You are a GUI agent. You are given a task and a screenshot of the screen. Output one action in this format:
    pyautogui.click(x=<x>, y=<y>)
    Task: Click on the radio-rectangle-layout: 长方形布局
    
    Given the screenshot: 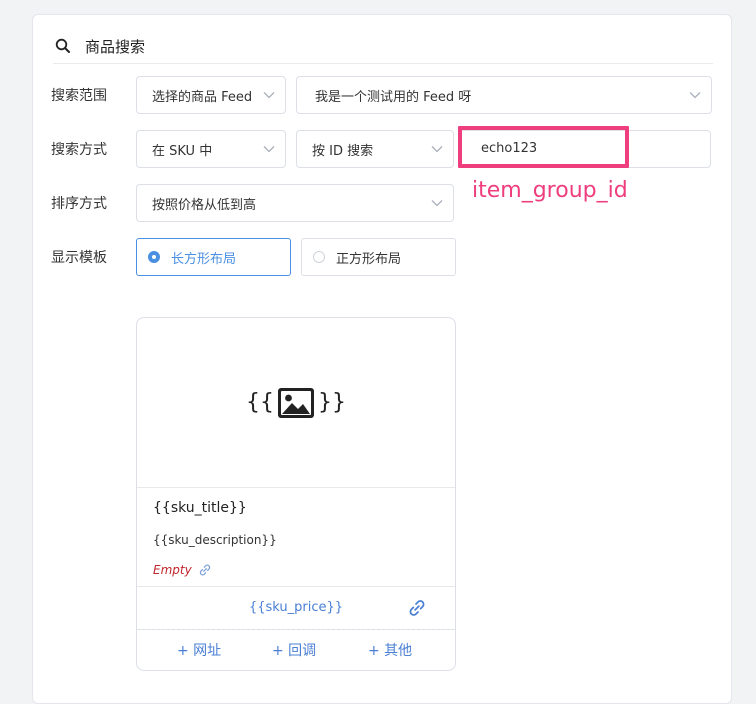 What is the action you would take?
    pyautogui.click(x=213, y=257)
    